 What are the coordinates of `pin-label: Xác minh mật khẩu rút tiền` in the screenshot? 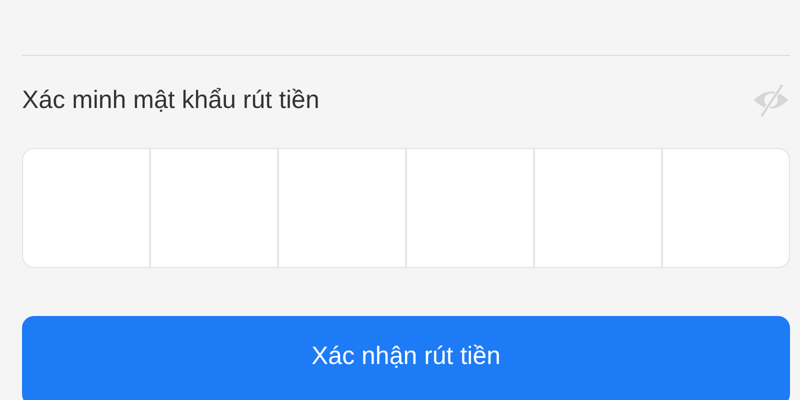 It's located at (171, 100).